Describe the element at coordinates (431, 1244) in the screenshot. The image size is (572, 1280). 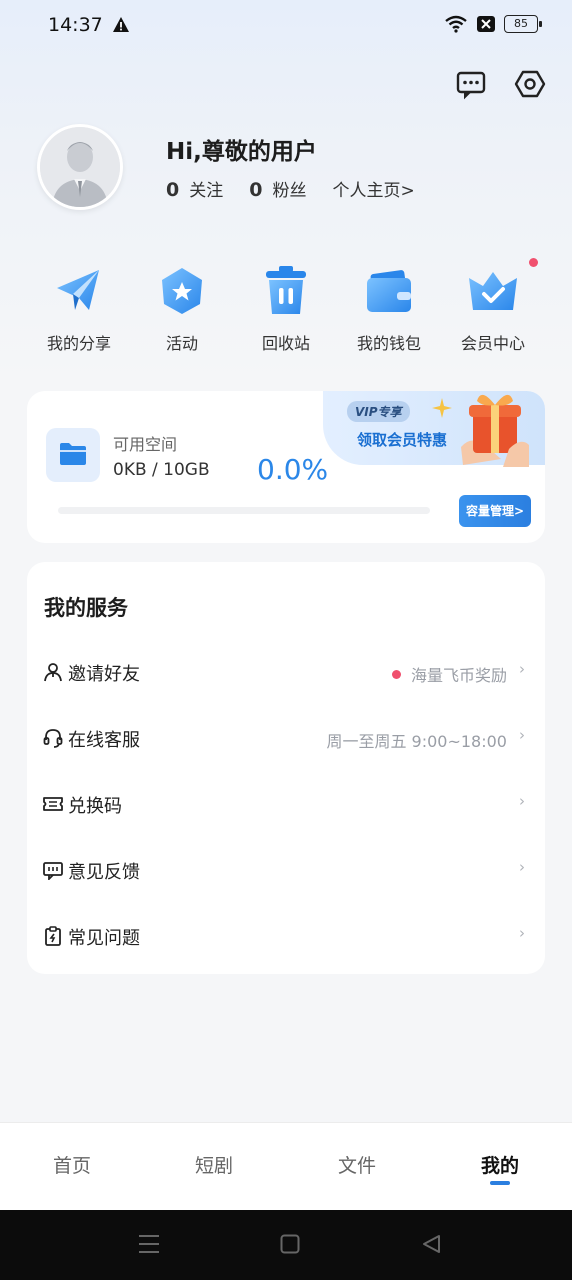
I see `back-triangle-icon` at that location.